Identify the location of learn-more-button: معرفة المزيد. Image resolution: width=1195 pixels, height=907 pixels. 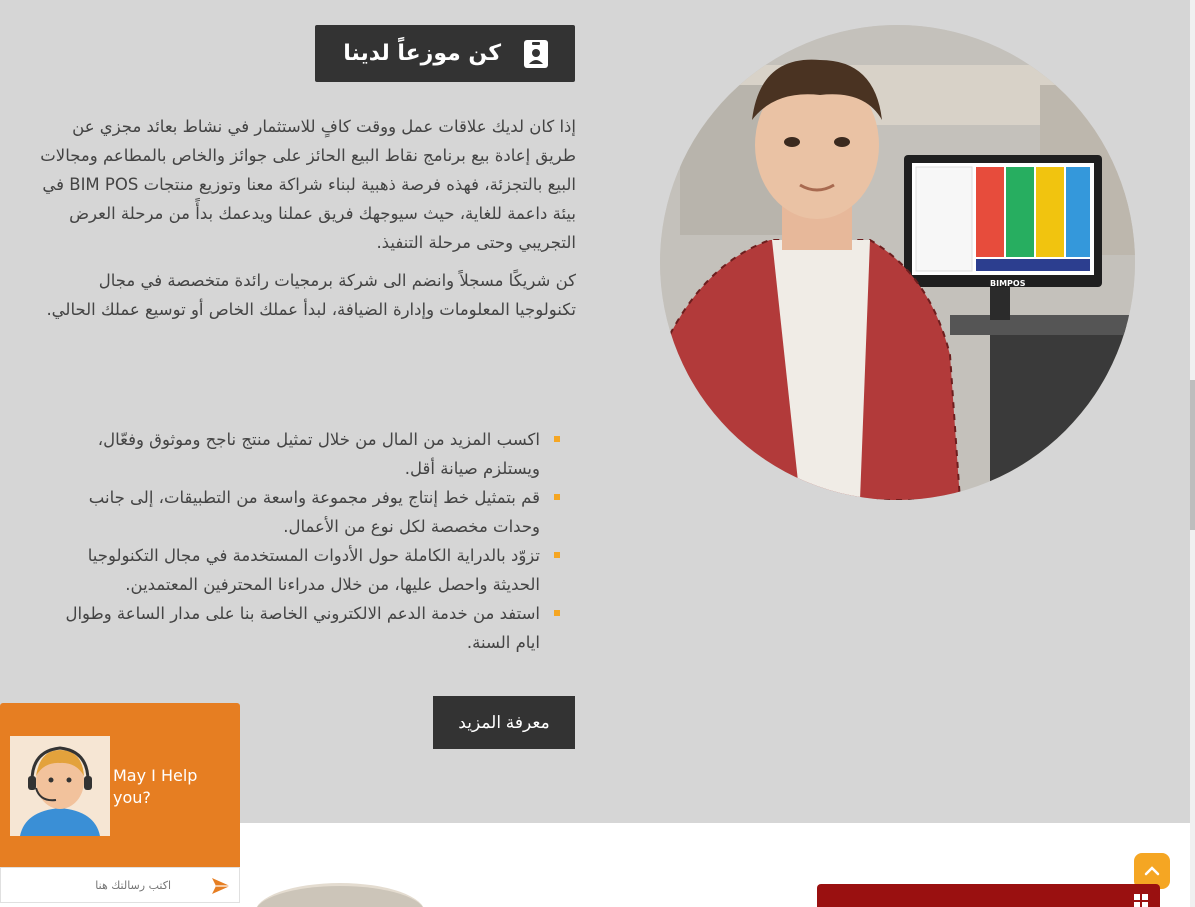
(504, 722).